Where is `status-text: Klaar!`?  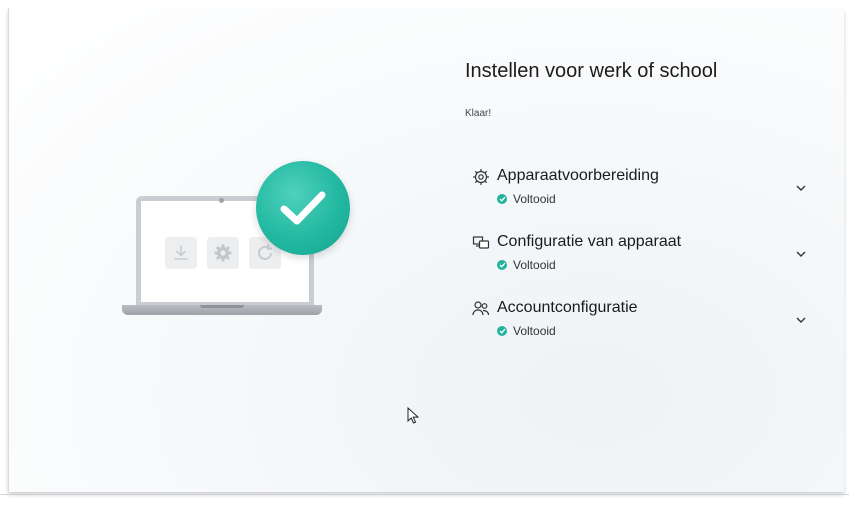 status-text: Klaar! is located at coordinates (478, 113).